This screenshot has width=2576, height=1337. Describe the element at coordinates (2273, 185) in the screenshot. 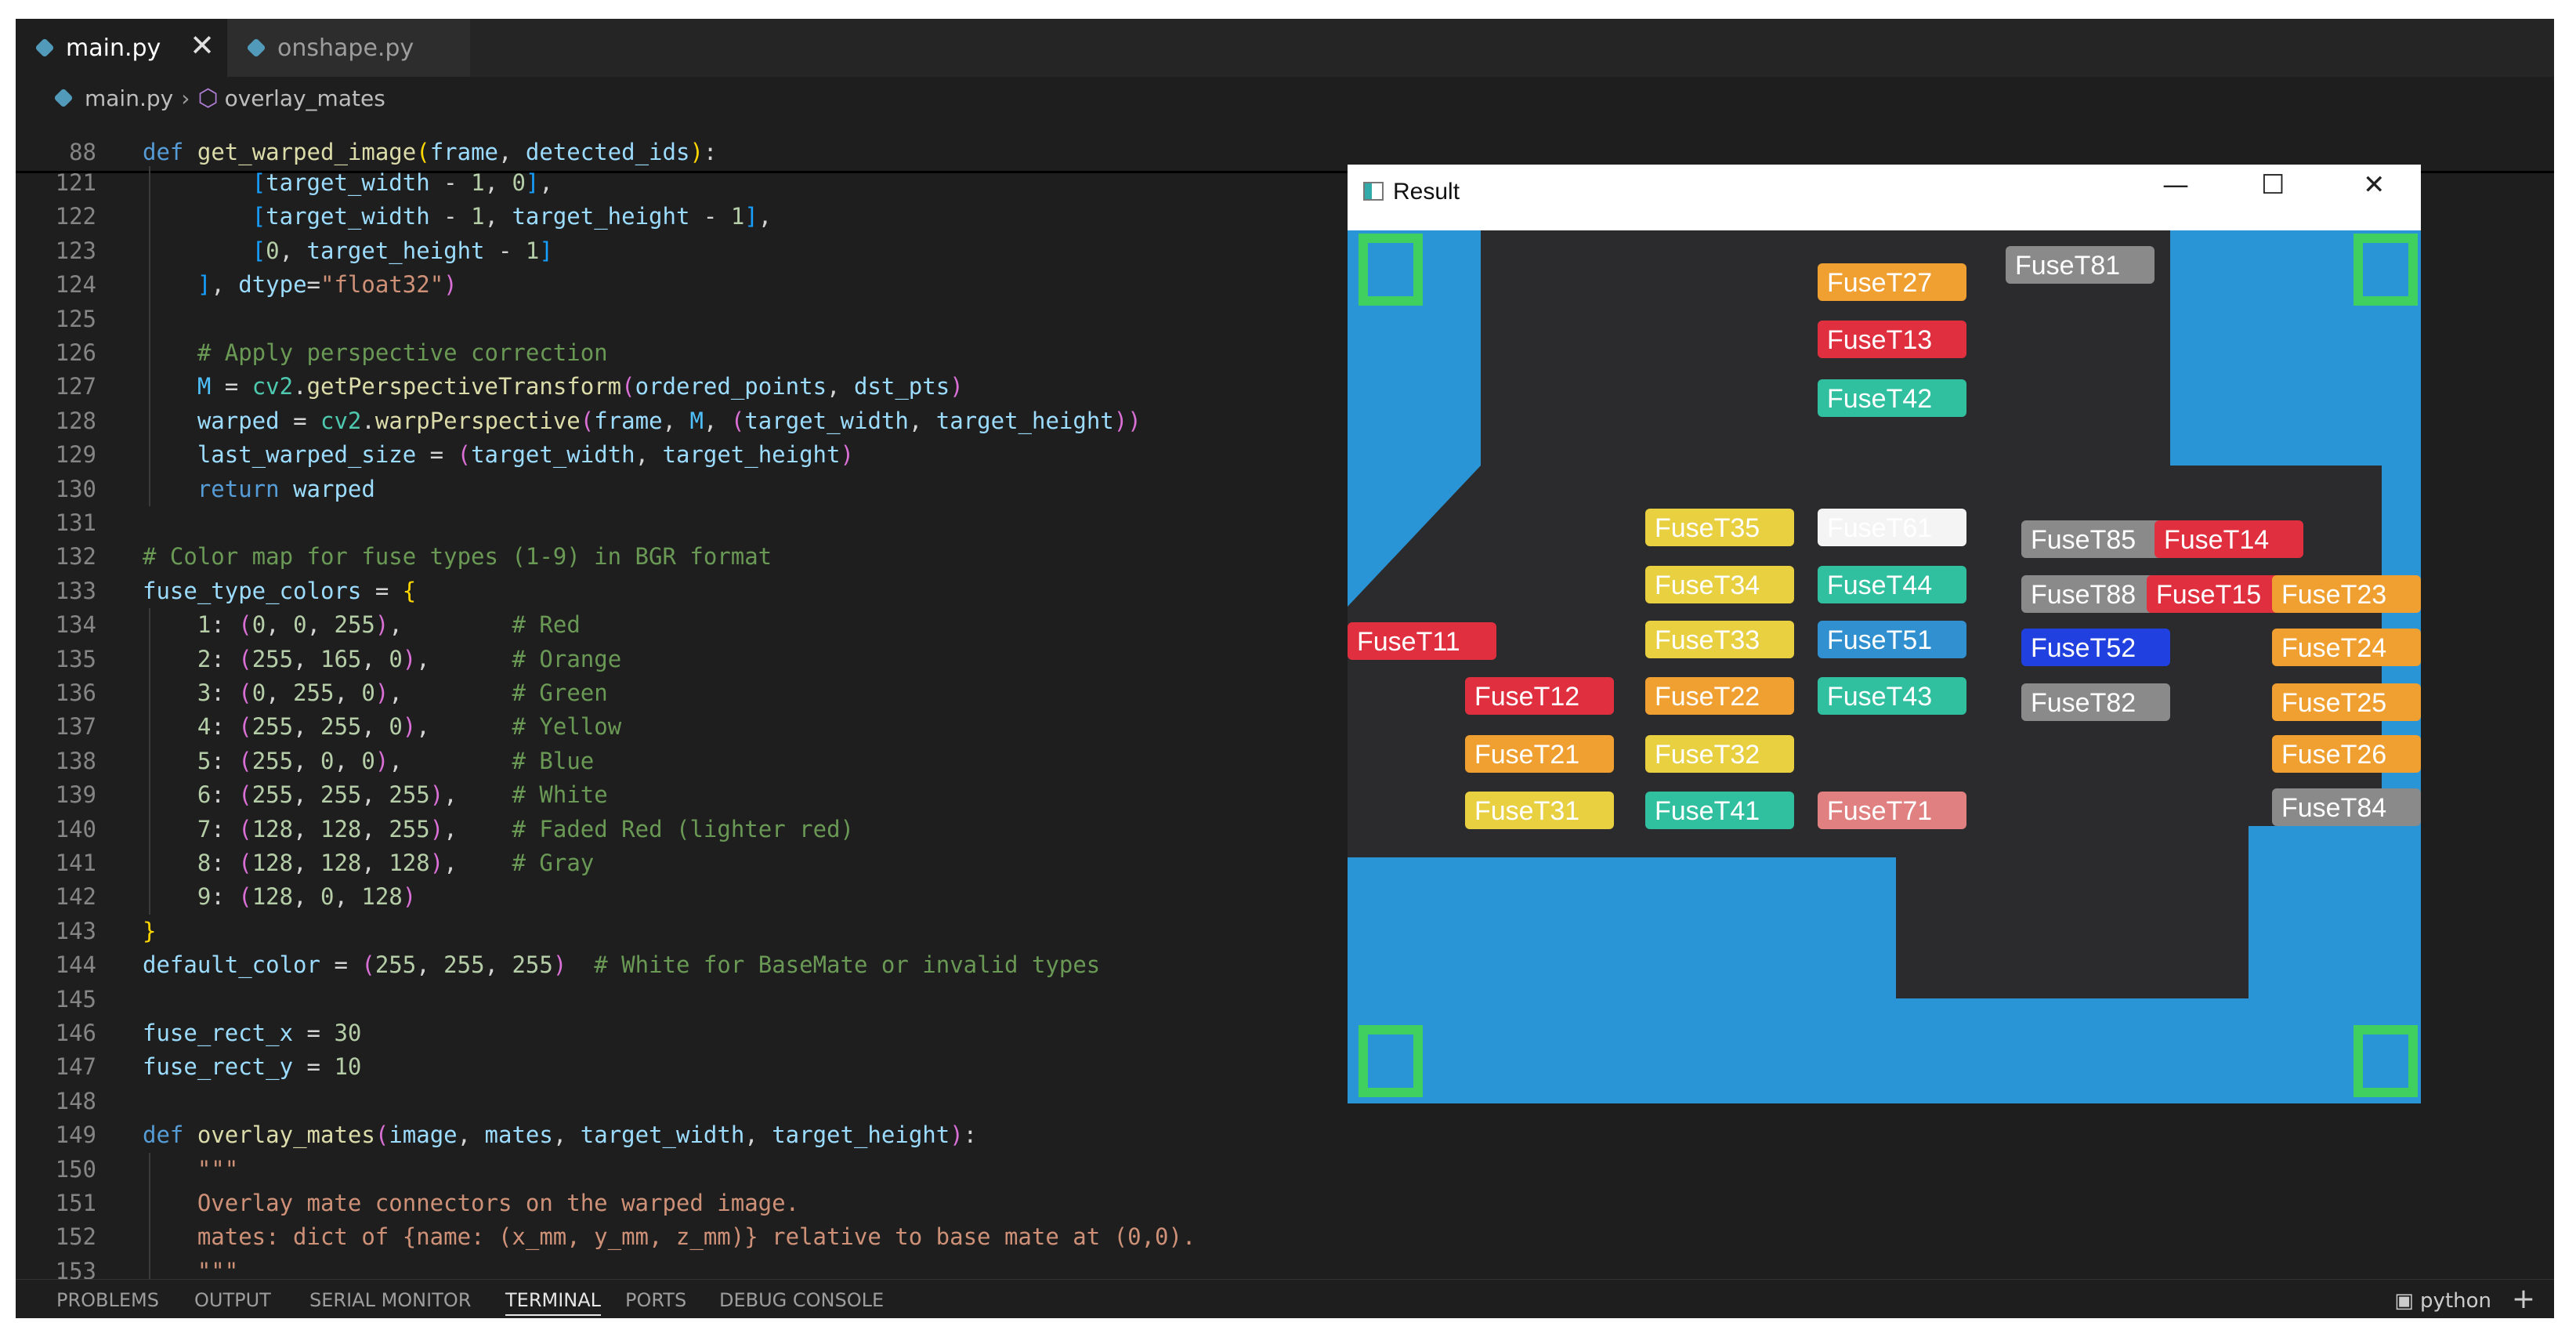

I see `maximize-icon: ☐` at that location.